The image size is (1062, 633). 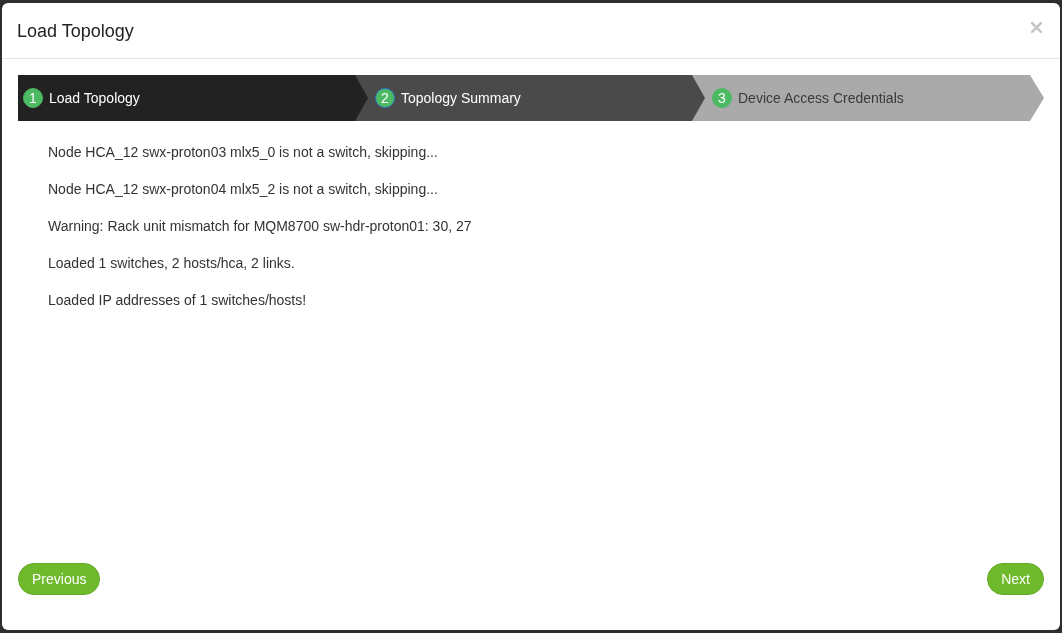 What do you see at coordinates (193, 98) in the screenshot?
I see `wizard-step: 1 Load Topology` at bounding box center [193, 98].